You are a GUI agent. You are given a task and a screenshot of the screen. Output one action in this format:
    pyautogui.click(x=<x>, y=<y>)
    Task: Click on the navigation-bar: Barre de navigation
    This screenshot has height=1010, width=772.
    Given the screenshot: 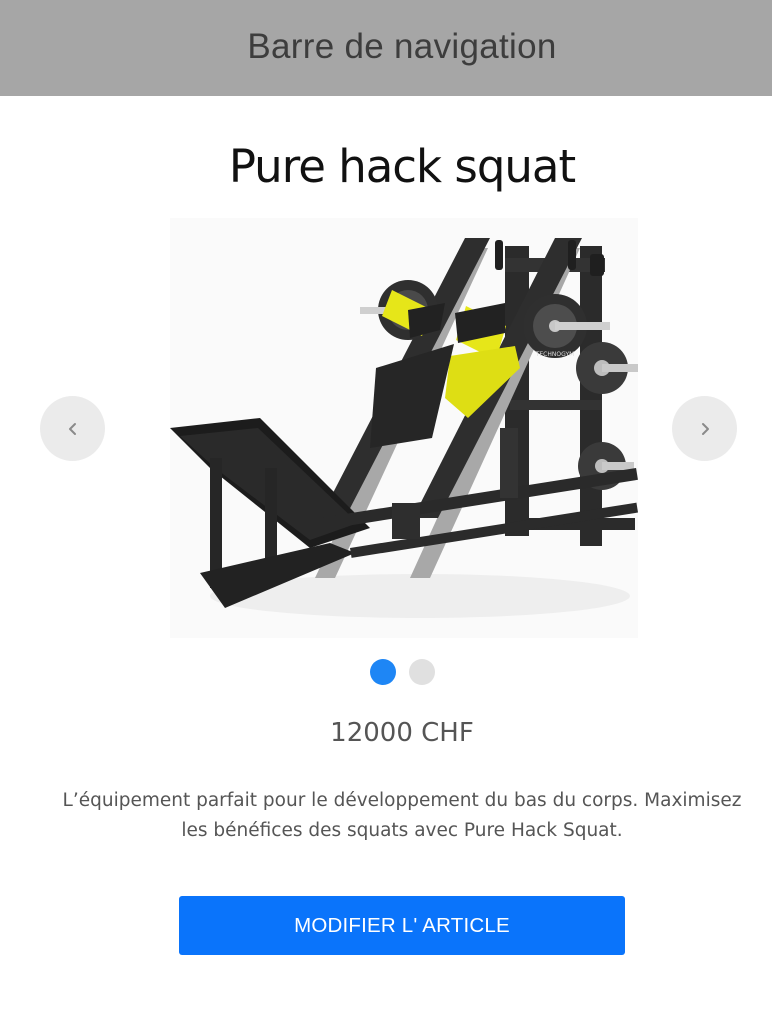 What is the action you would take?
    pyautogui.click(x=386, y=48)
    